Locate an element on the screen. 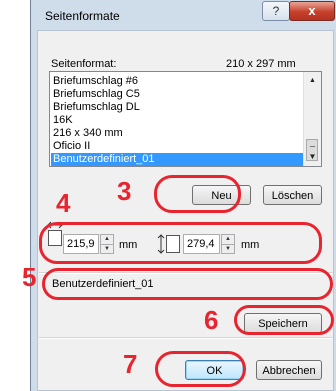  help-button: ? is located at coordinates (276, 11).